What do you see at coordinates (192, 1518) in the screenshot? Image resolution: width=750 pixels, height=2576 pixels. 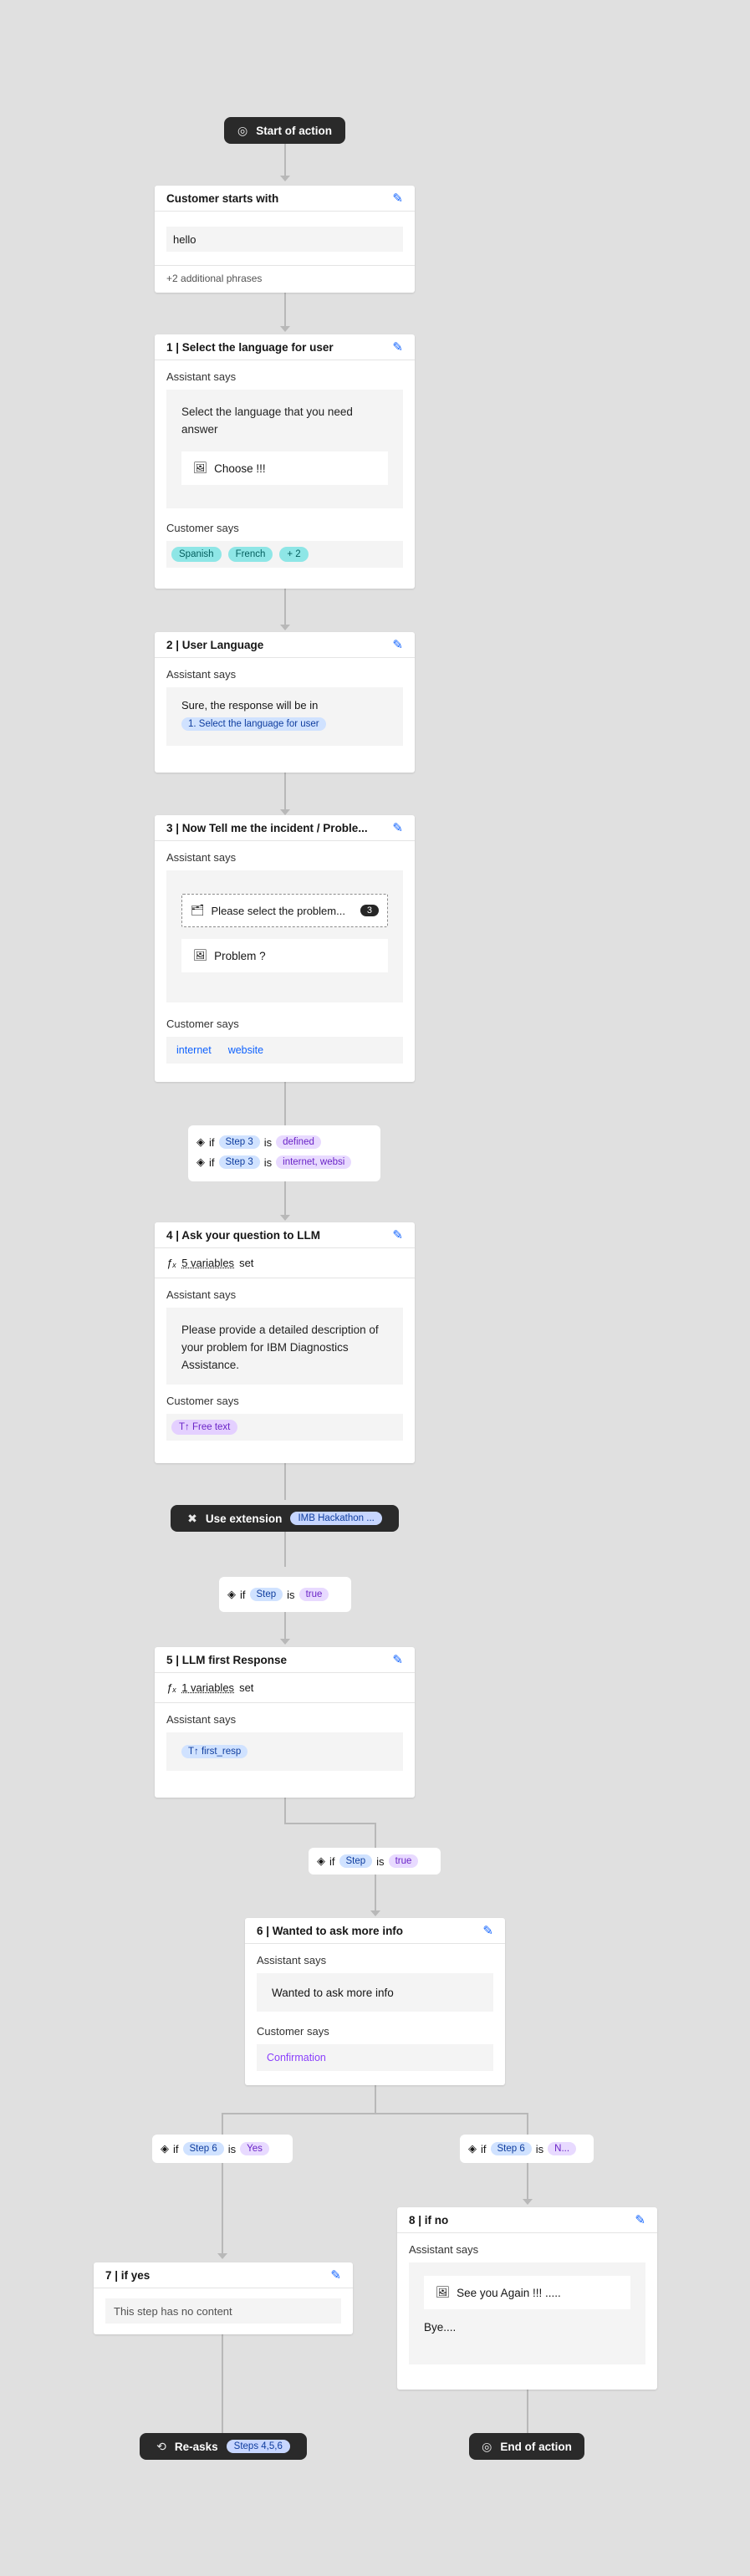 I see `extension-icon: ✖` at bounding box center [192, 1518].